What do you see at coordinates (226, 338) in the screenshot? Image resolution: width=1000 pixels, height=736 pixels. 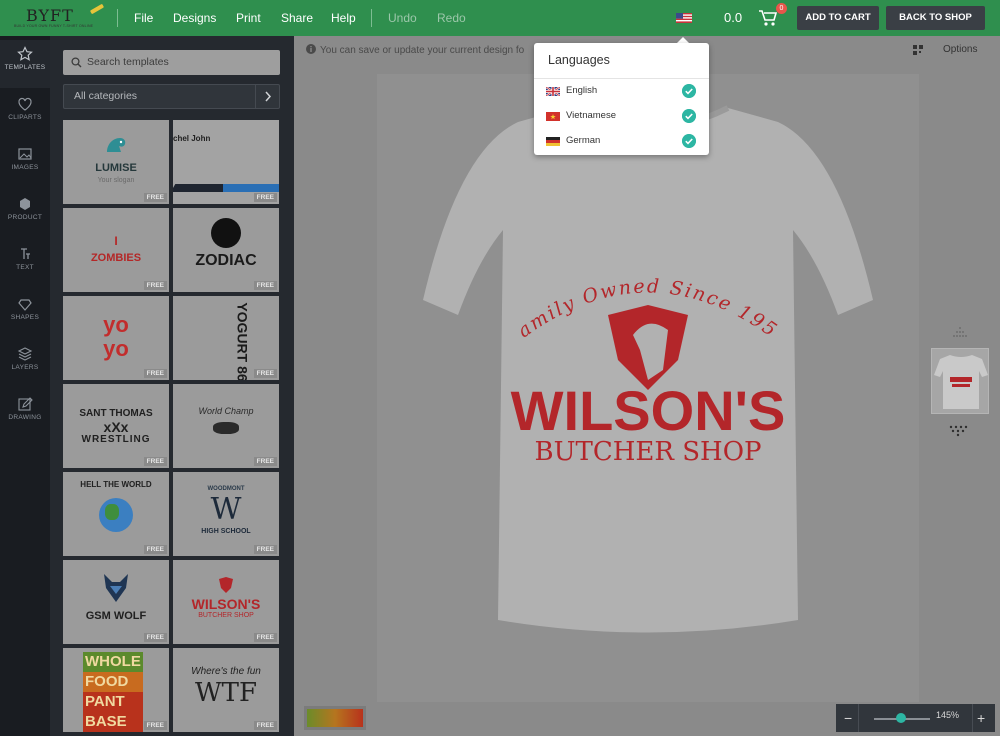 I see `template-tile-yogurt: YOGURT 86 FREE` at bounding box center [226, 338].